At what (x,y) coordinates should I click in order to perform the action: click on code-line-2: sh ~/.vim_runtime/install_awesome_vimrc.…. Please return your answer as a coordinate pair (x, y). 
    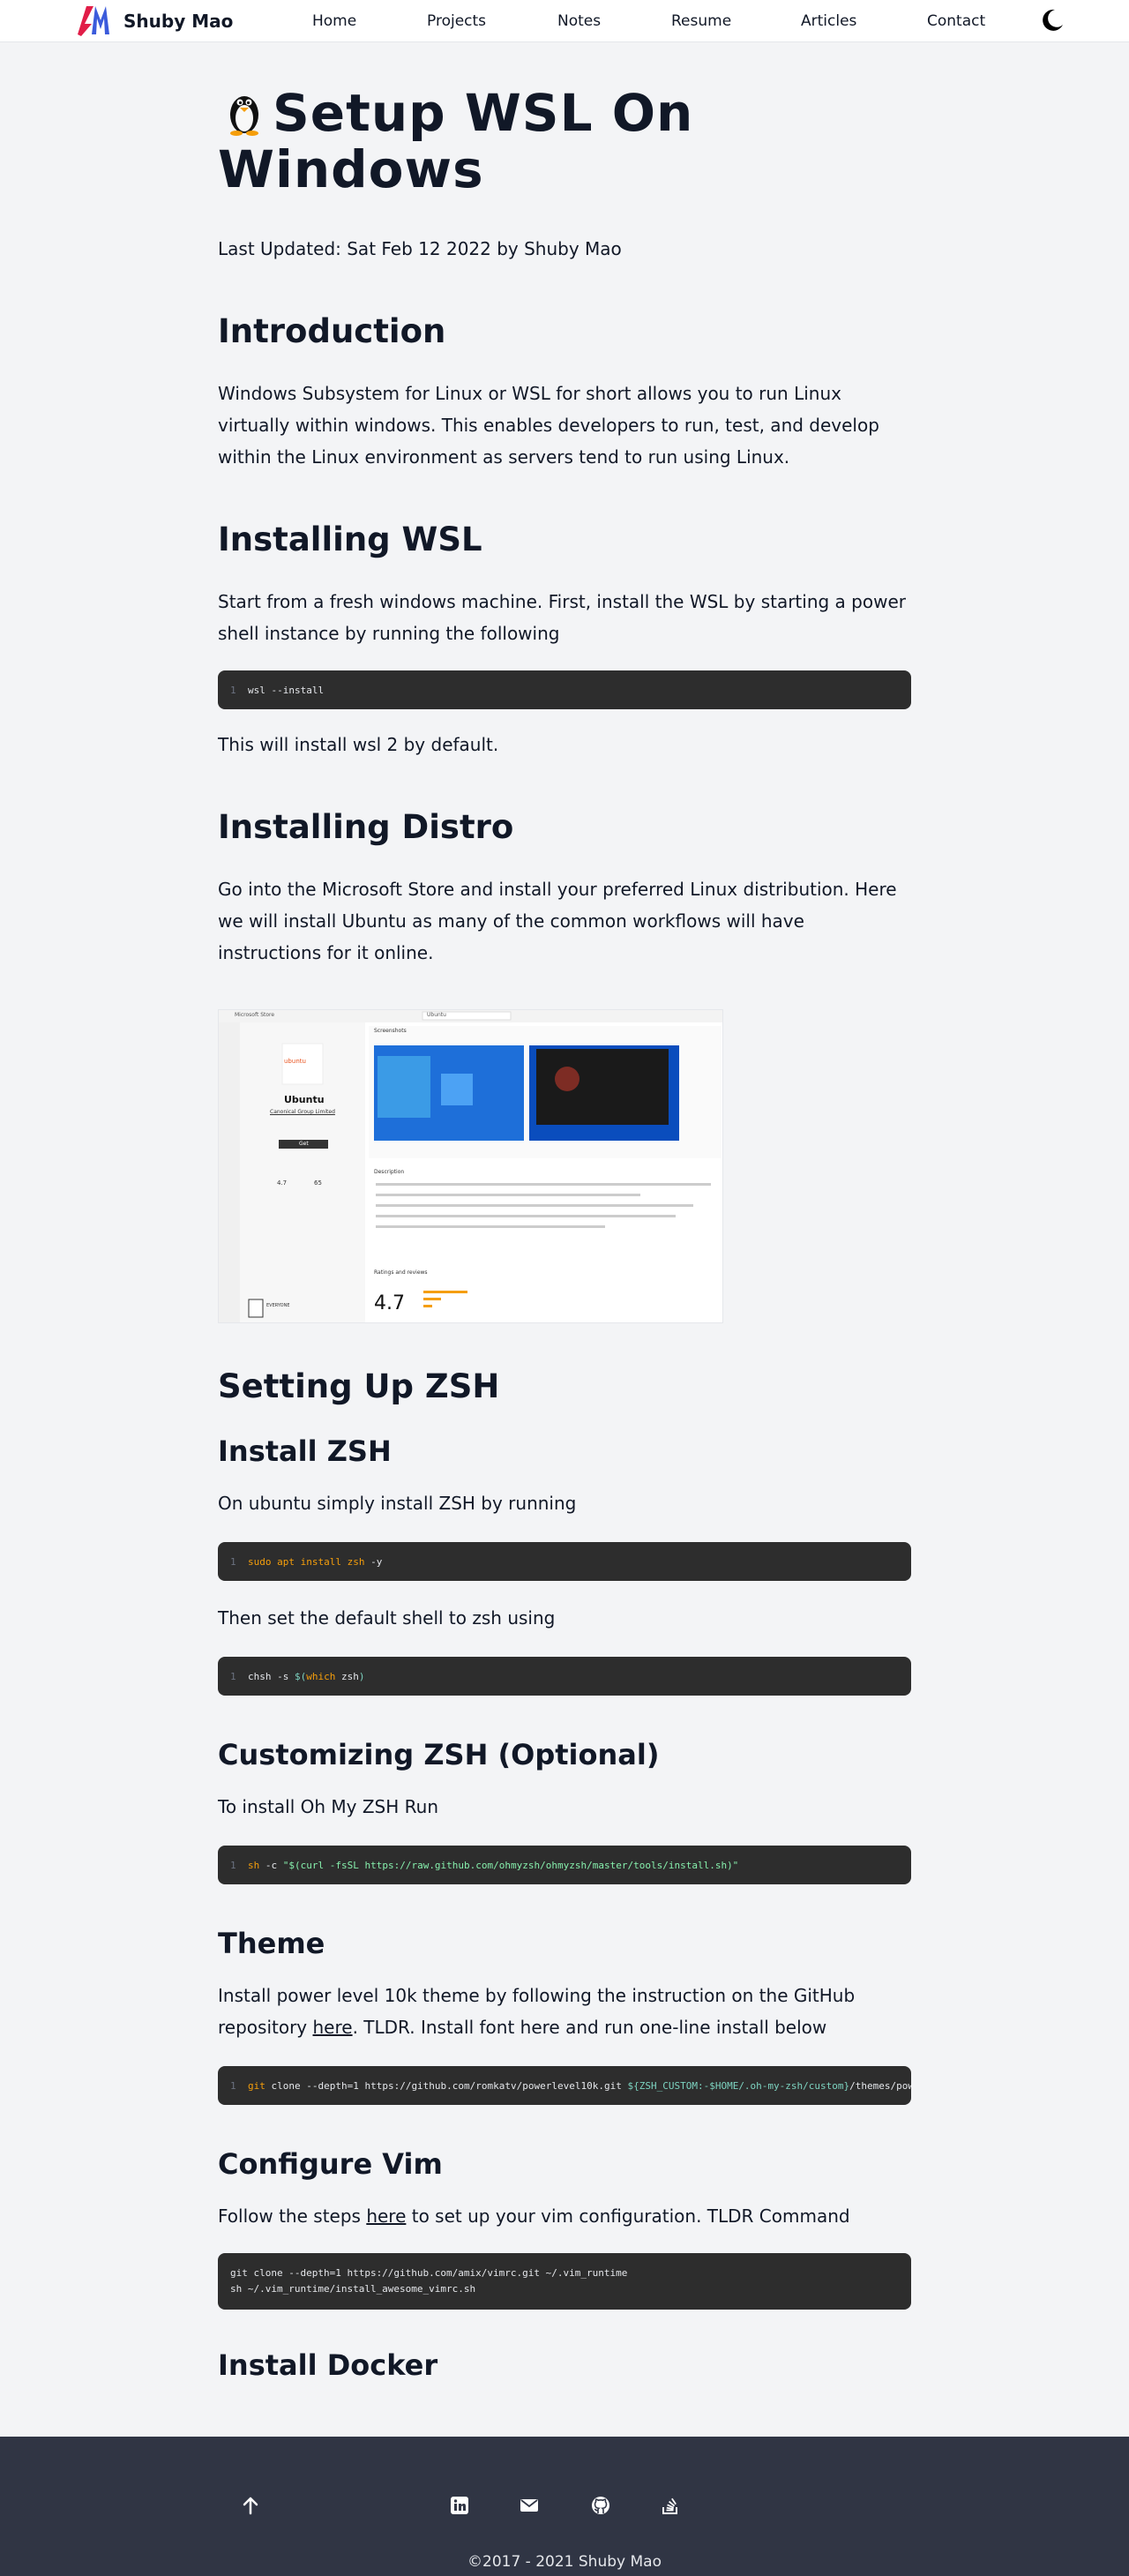
    Looking at the image, I should click on (353, 2289).